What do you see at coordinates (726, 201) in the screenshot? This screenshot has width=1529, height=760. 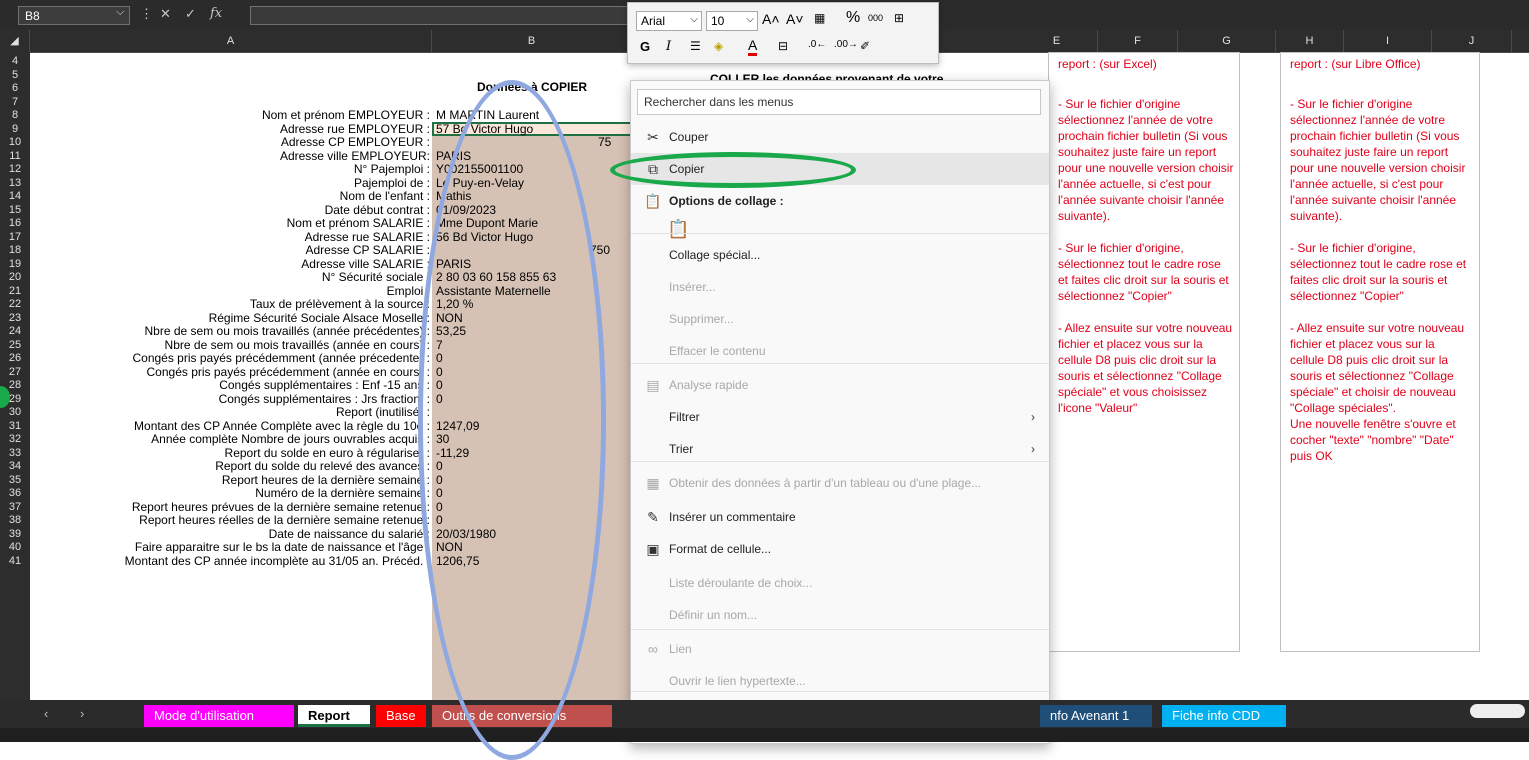 I see `menu-item-label: Options de collage :` at bounding box center [726, 201].